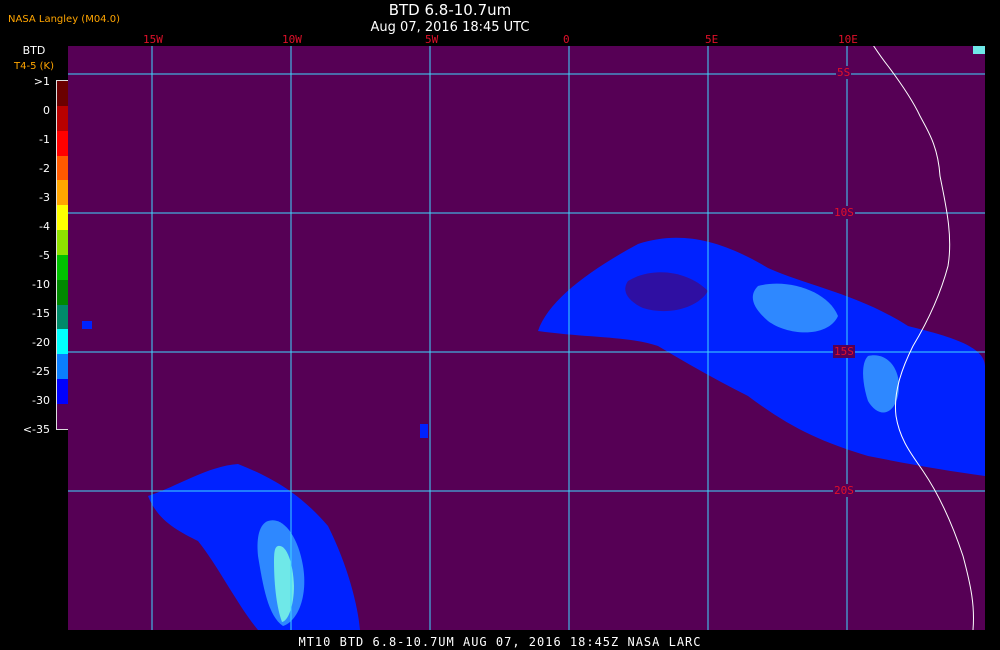 Image resolution: width=1000 pixels, height=650 pixels. Describe the element at coordinates (848, 39) in the screenshot. I see `lon-label-10e: 10E` at that location.